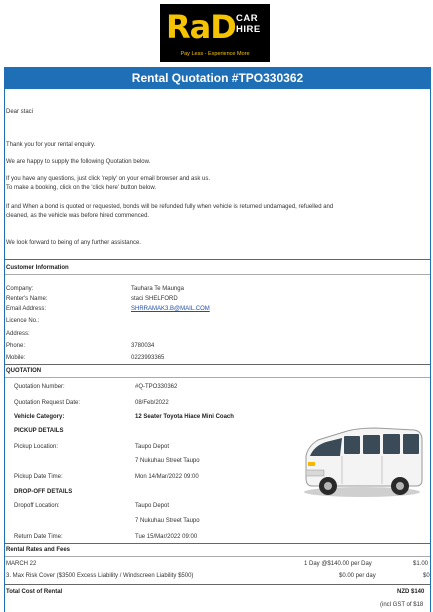 The image size is (433, 612). I want to click on dropoff-location-label: Dropoff Location:, so click(37, 506).